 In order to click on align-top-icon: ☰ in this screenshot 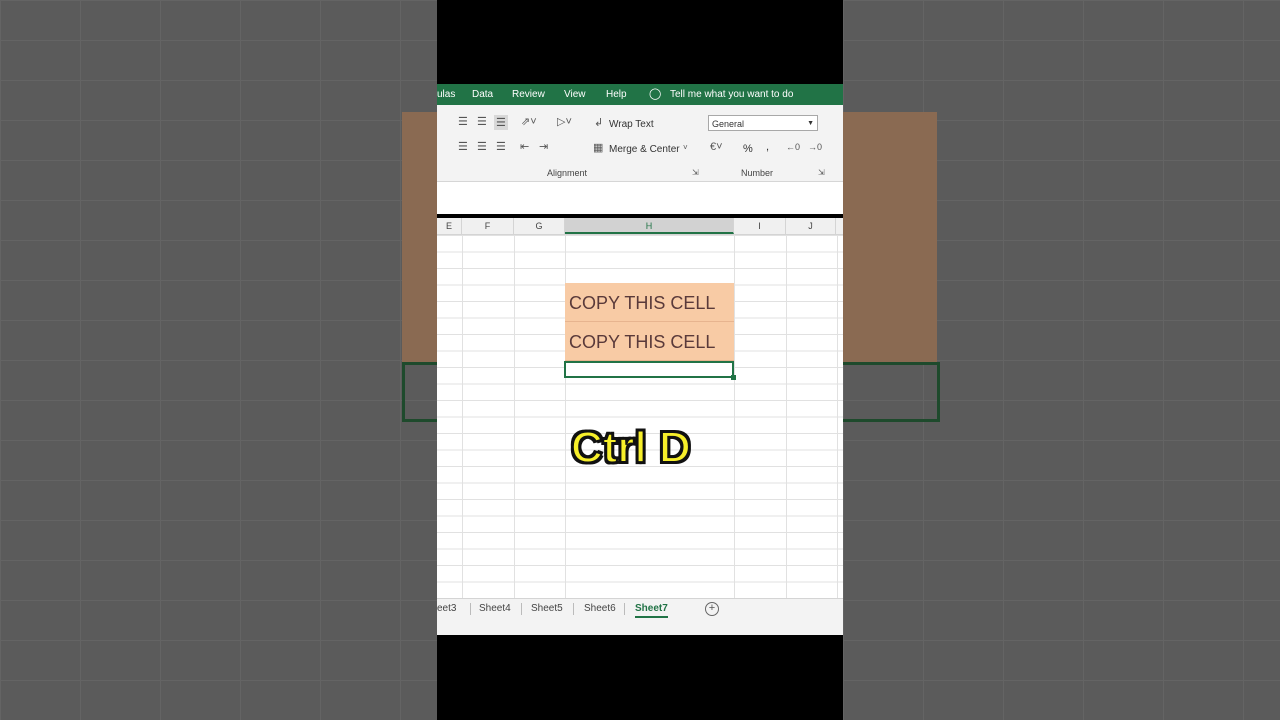, I will do `click(463, 121)`.